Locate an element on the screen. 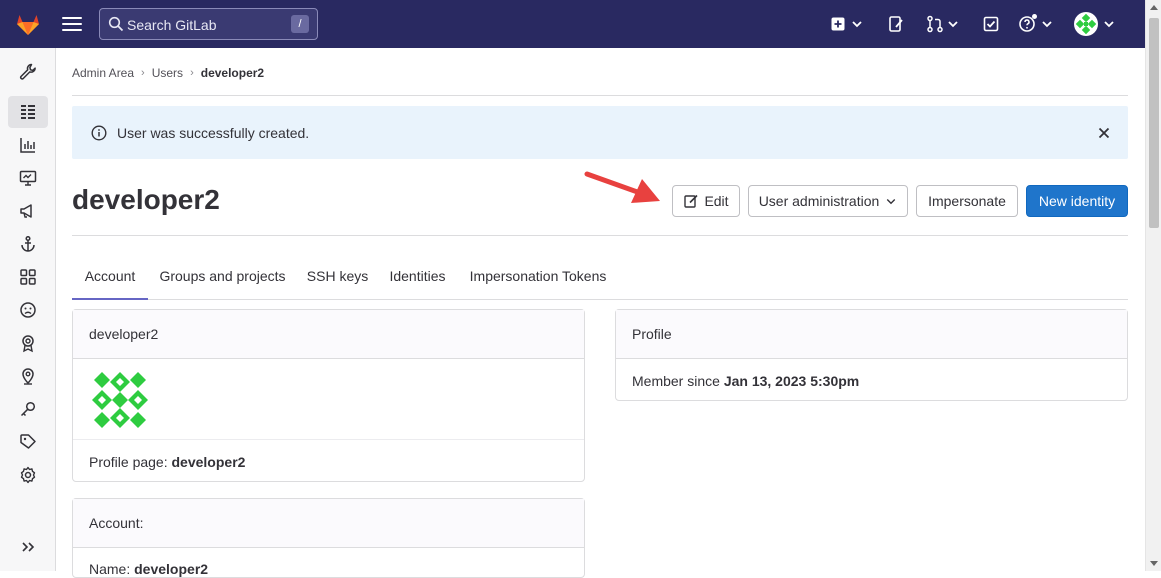 Image resolution: width=1161 pixels, height=578 pixels. name-row: Name: developer2 is located at coordinates (148, 569).